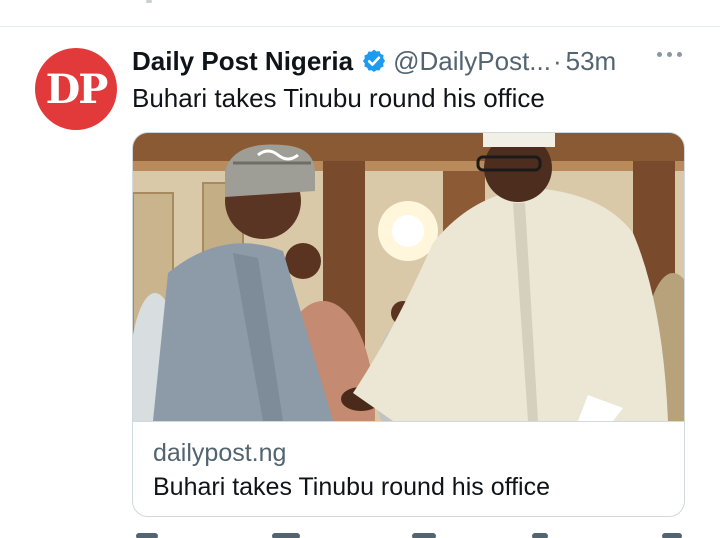  I want to click on post-action-bar, so click(408, 534).